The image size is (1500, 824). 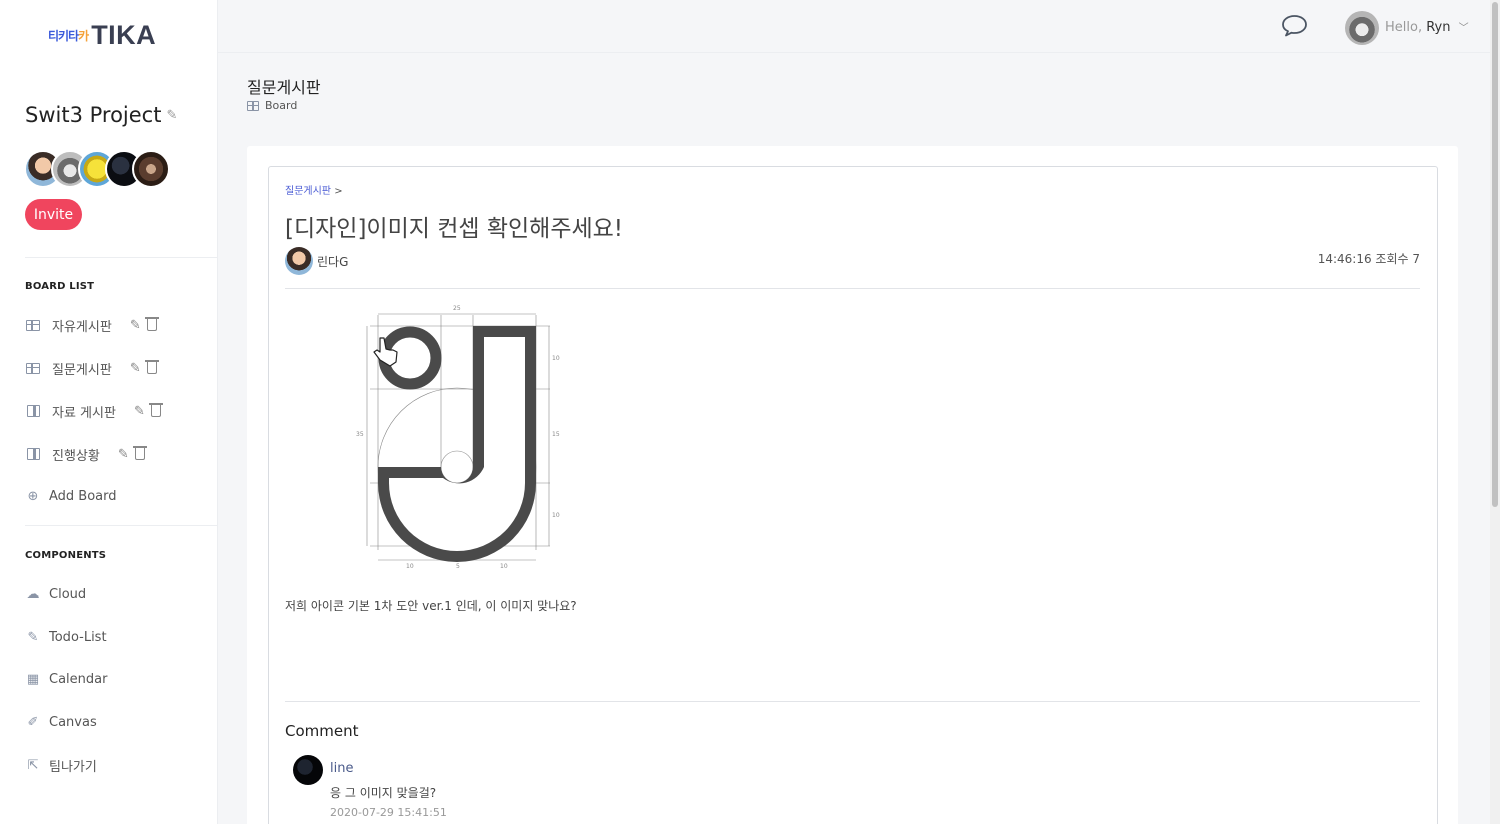 What do you see at coordinates (1368, 259) in the screenshot?
I see `post-meta: 14:46:16 조회수 7` at bounding box center [1368, 259].